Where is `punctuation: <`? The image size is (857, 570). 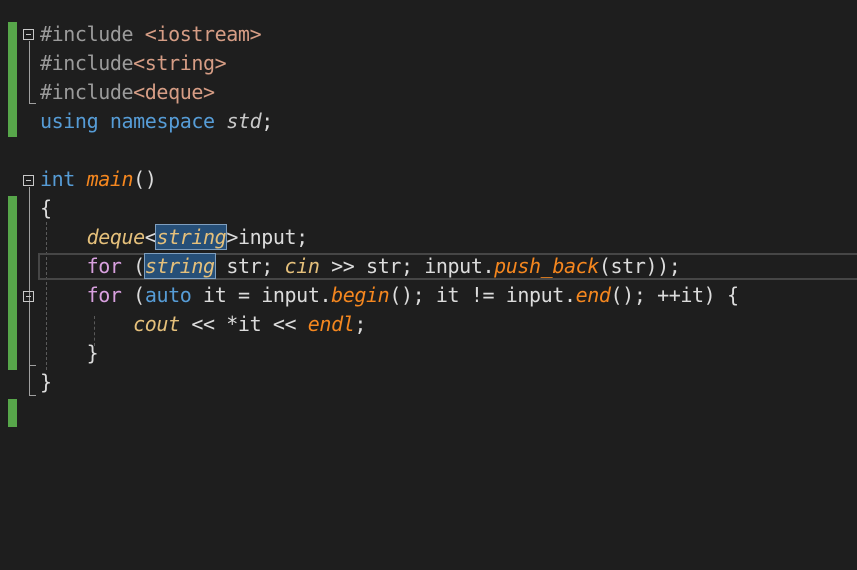
punctuation: < is located at coordinates (150, 237).